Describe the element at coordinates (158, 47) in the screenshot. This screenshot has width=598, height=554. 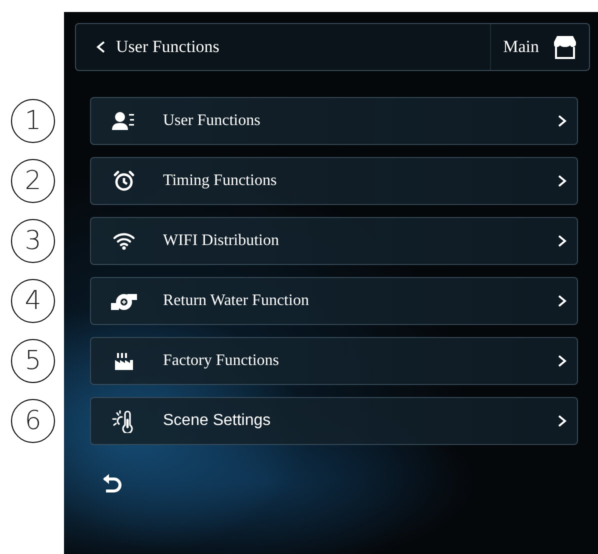
I see `back-link: User Functions` at that location.